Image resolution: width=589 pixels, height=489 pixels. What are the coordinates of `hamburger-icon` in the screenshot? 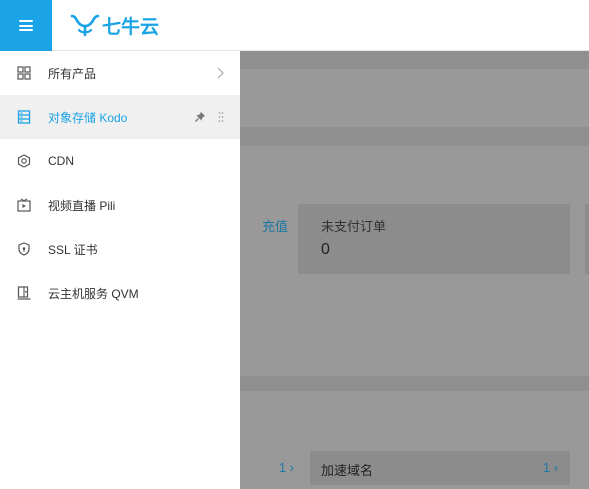 It's located at (26, 25).